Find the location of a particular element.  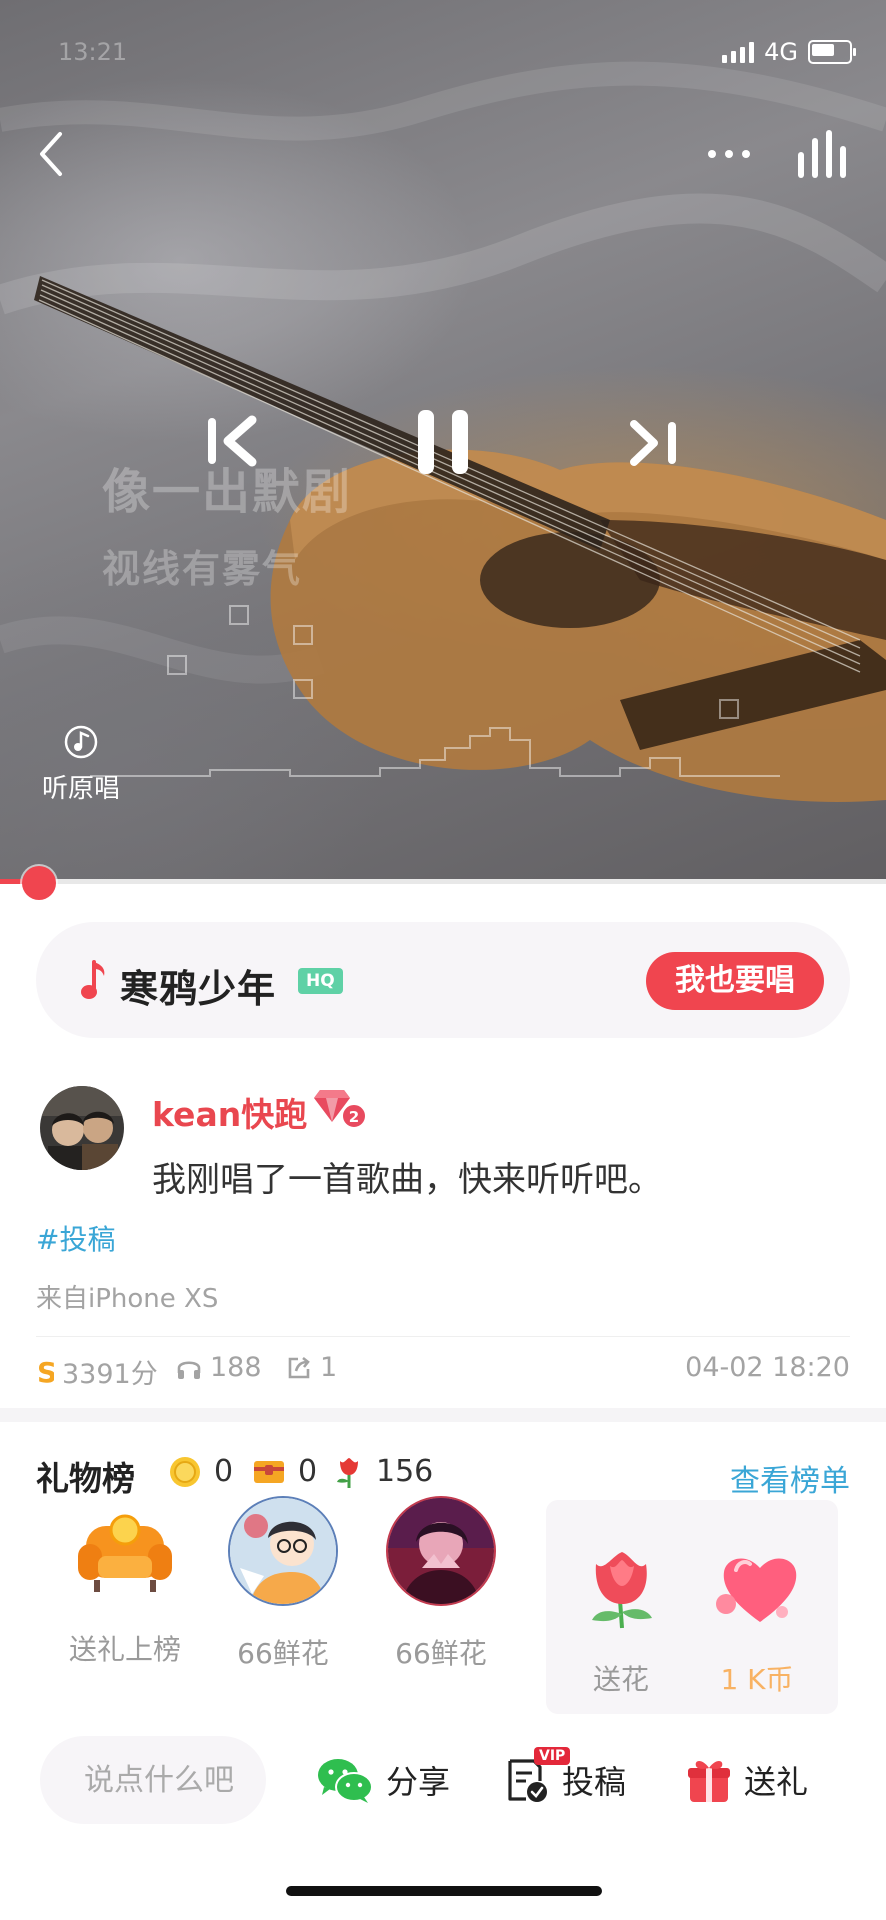

equalizer-button is located at coordinates (822, 154).